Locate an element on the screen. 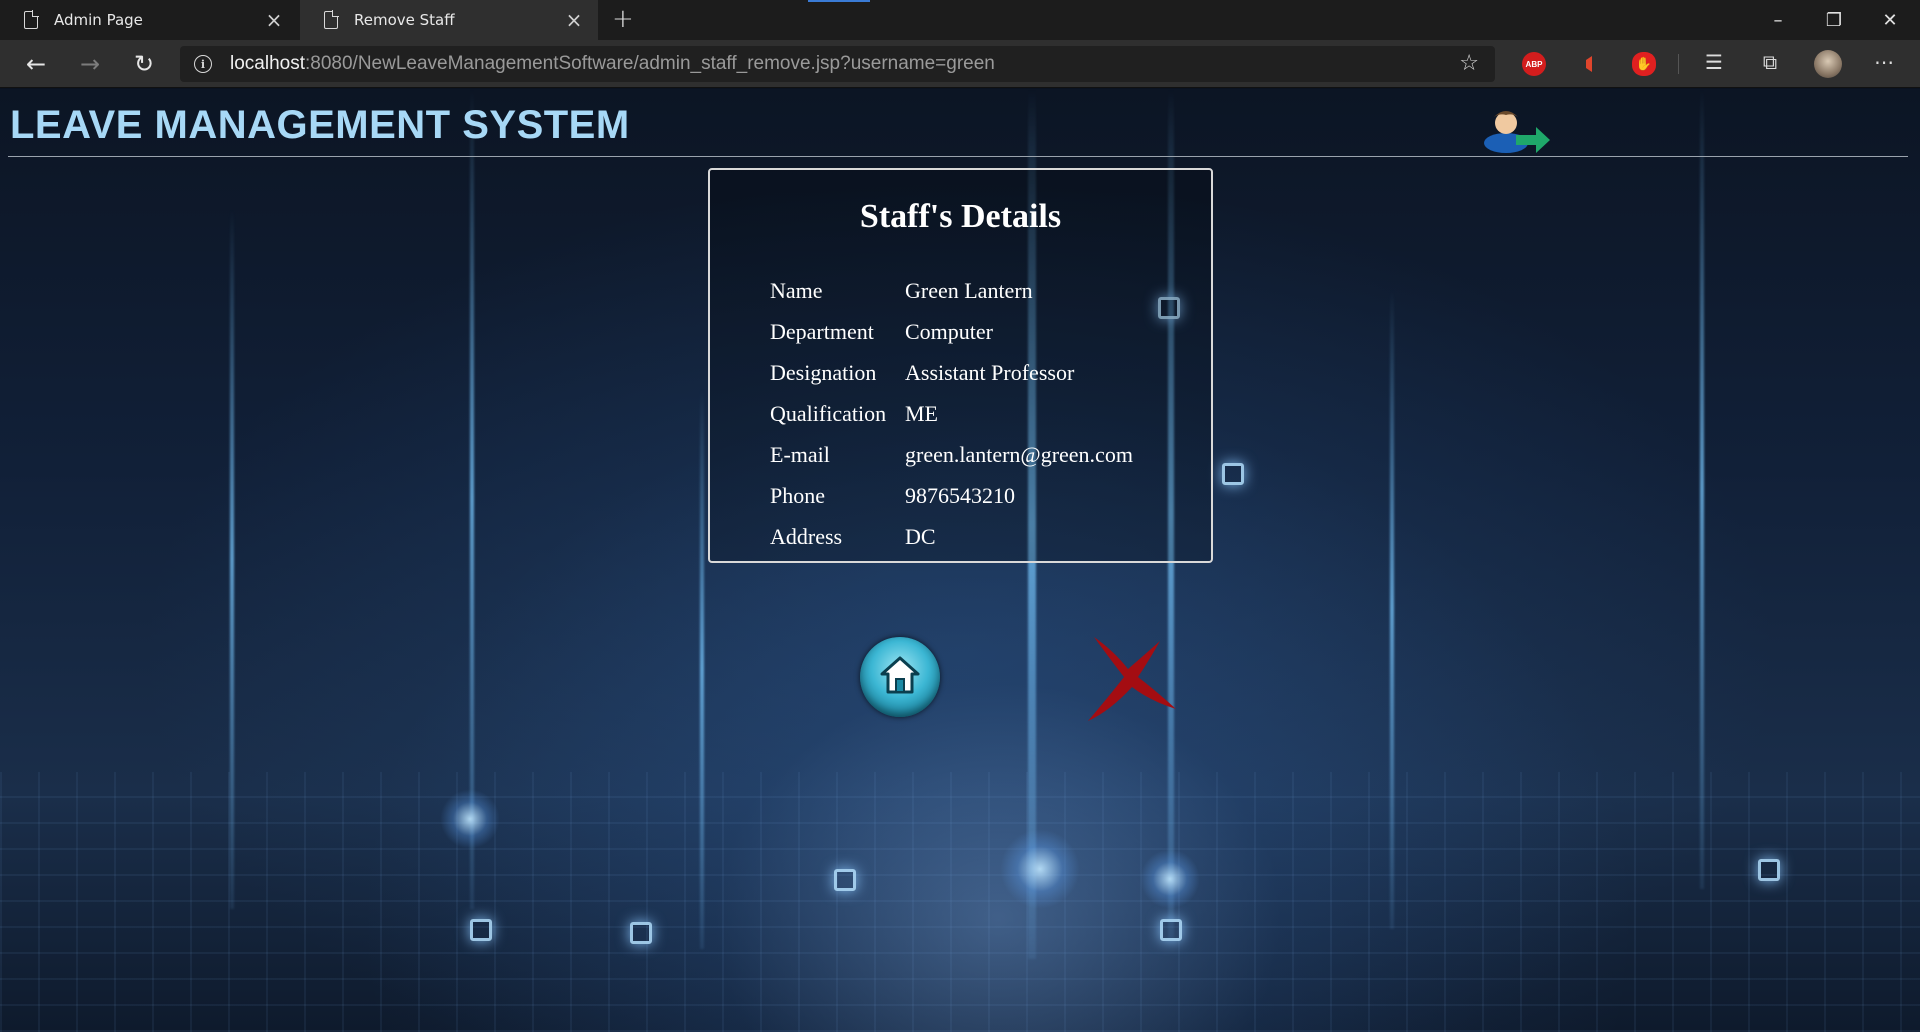 The image size is (1920, 1032). profile-avatar is located at coordinates (1828, 64).